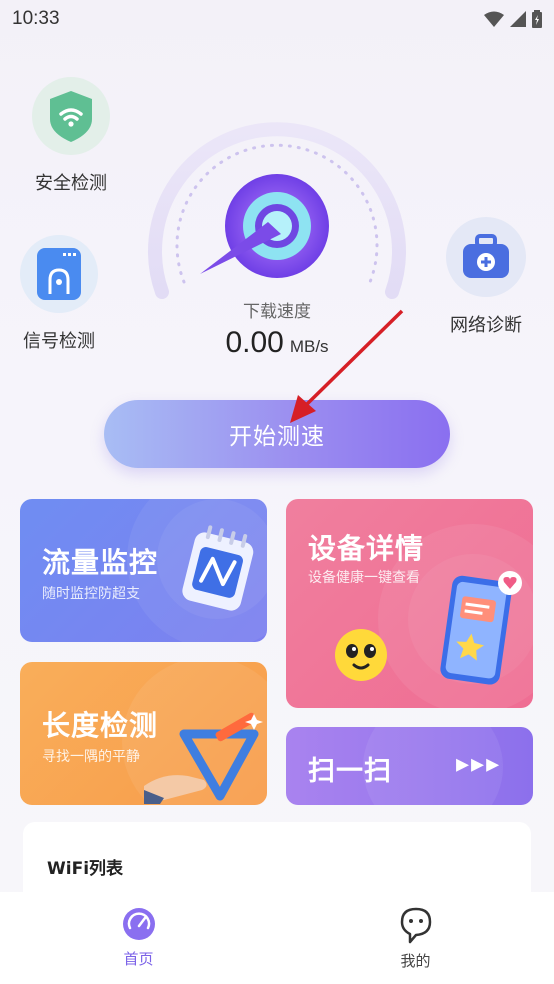  What do you see at coordinates (59, 274) in the screenshot?
I see `signal-card-icon` at bounding box center [59, 274].